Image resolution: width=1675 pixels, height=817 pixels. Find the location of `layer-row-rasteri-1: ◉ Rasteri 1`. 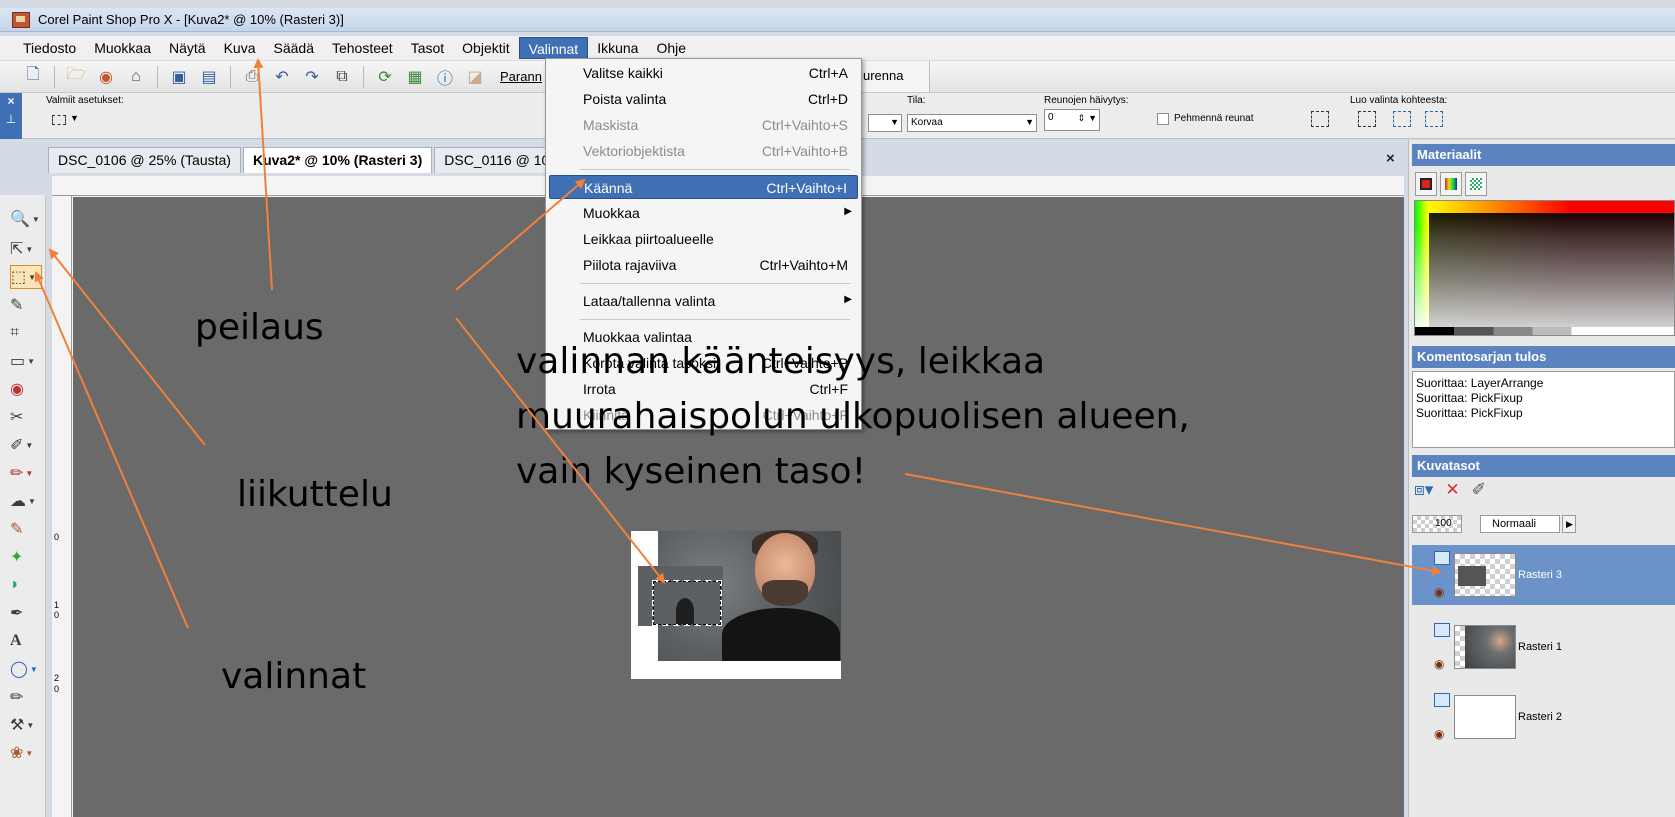

layer-row-rasteri-1: ◉ Rasteri 1 is located at coordinates (1543, 647).